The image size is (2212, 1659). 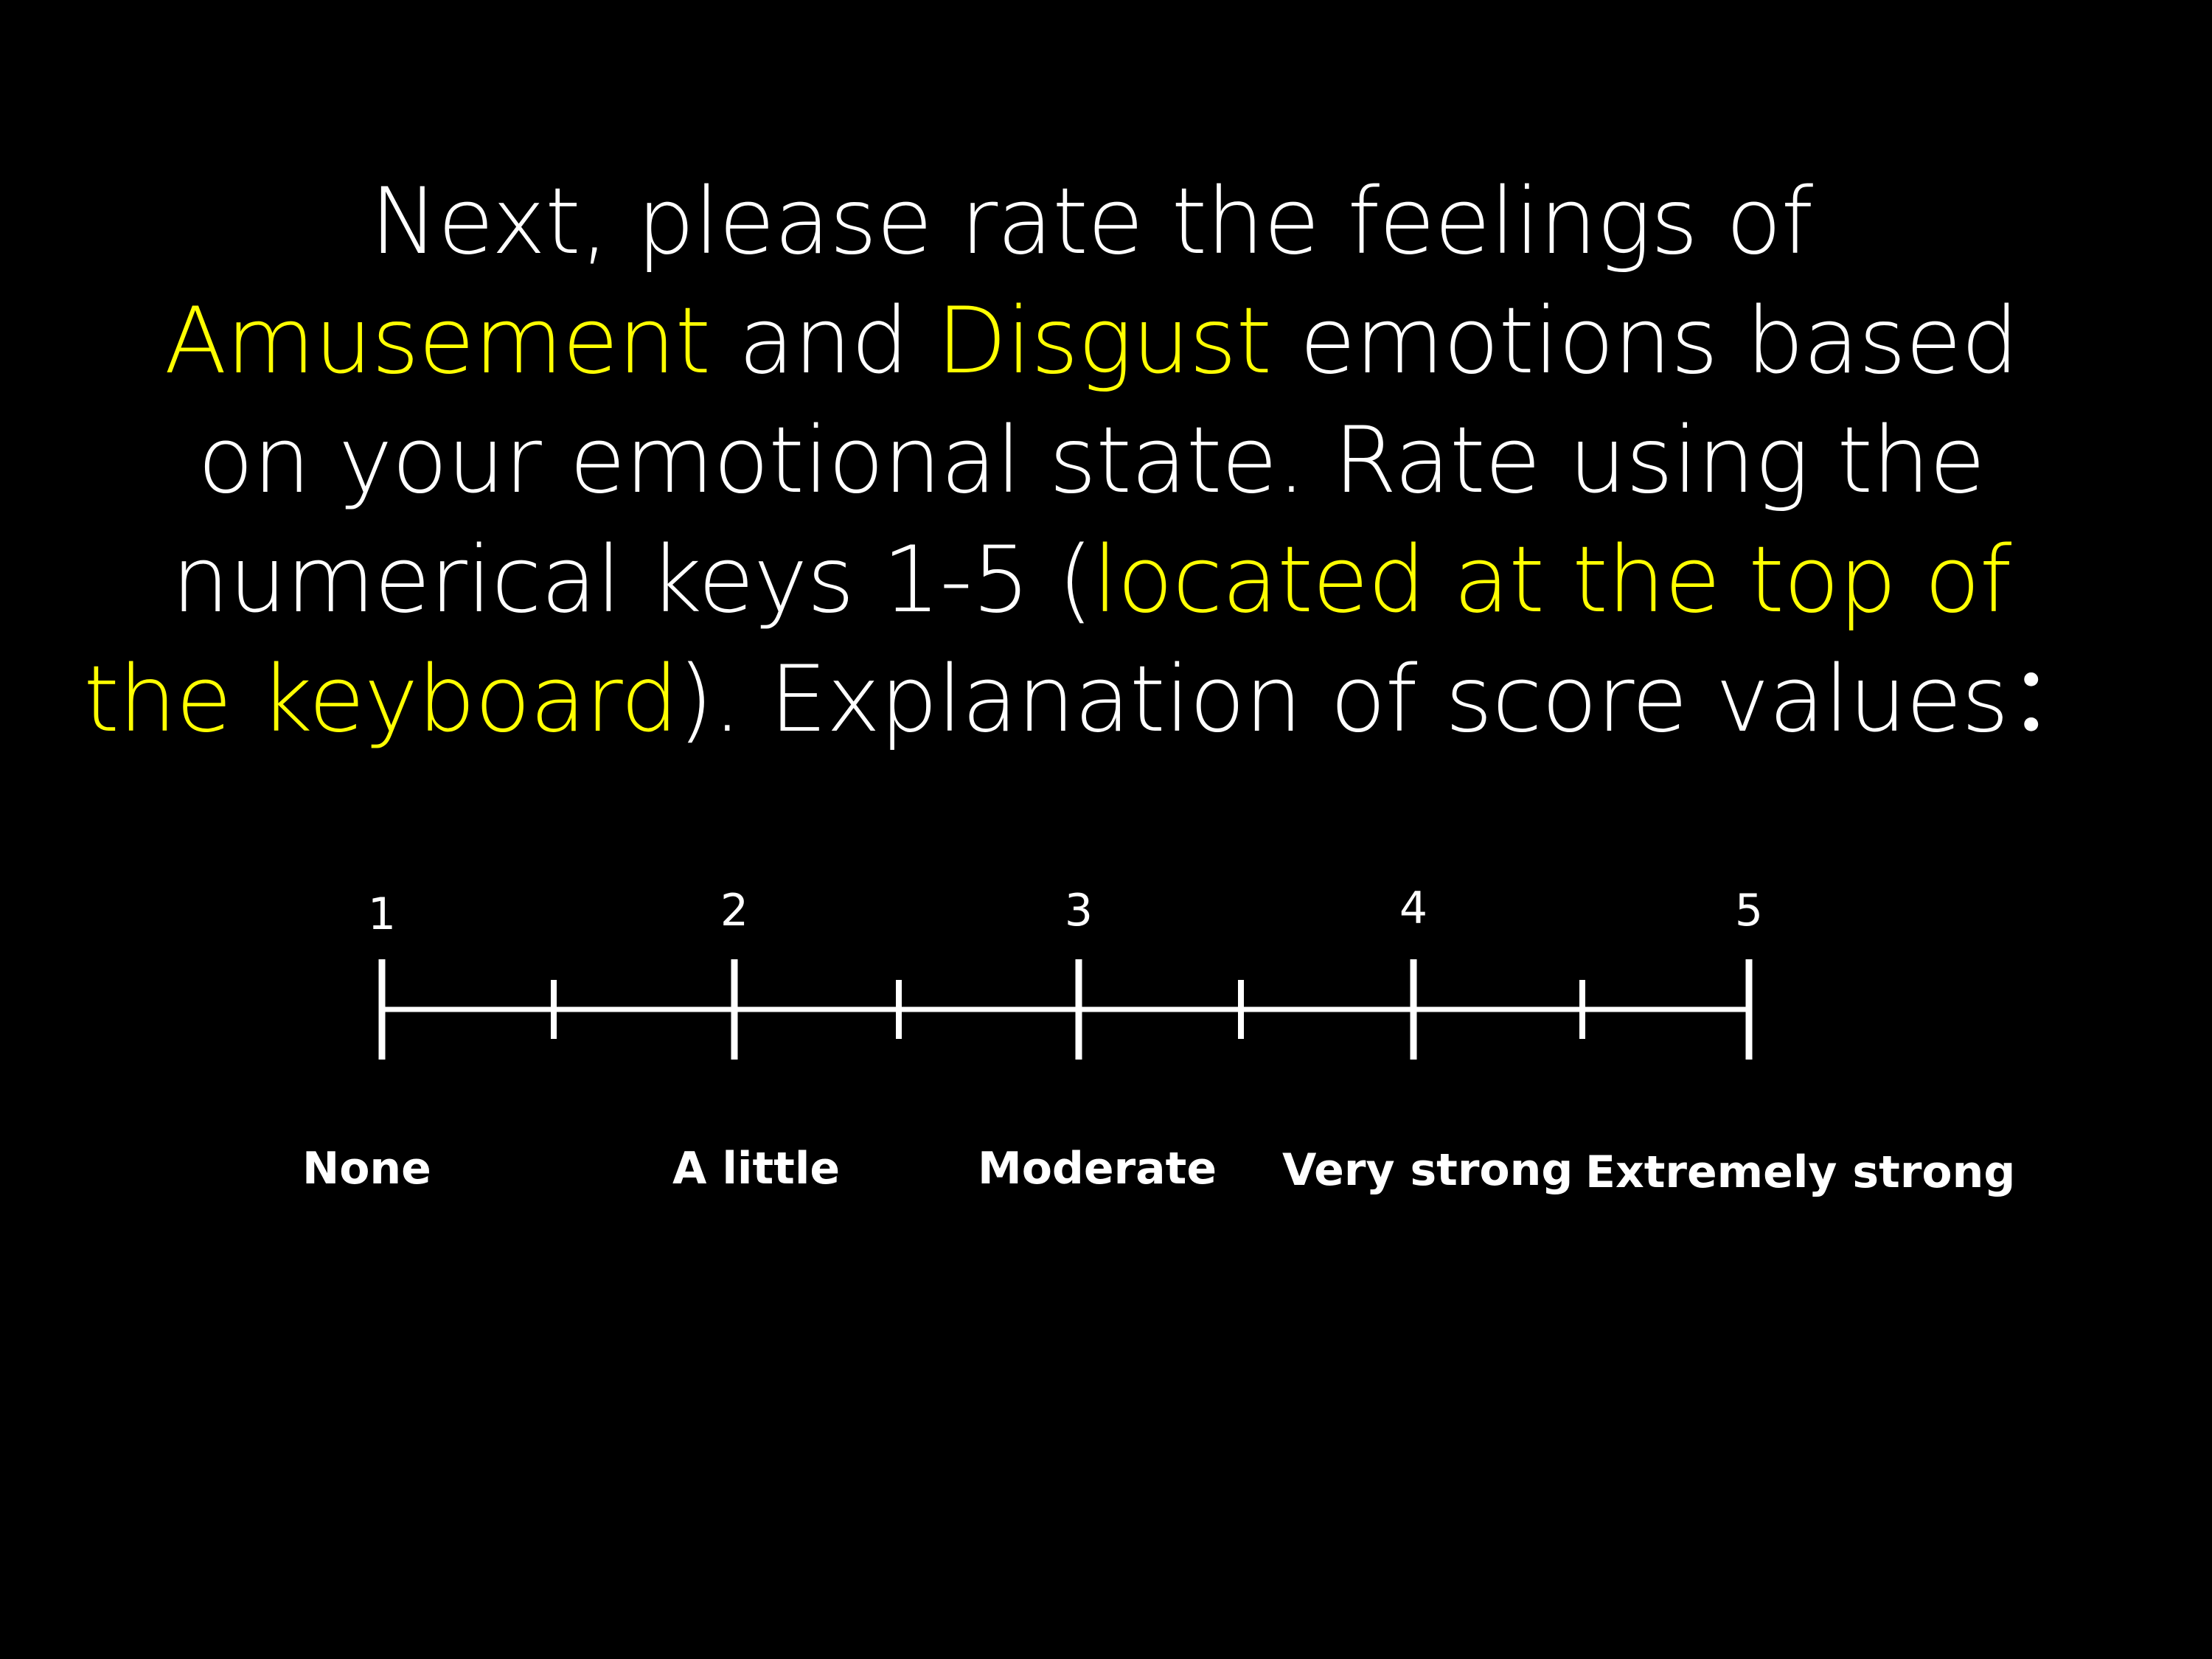 What do you see at coordinates (1097, 1168) in the screenshot?
I see `scale-label: Moderate` at bounding box center [1097, 1168].